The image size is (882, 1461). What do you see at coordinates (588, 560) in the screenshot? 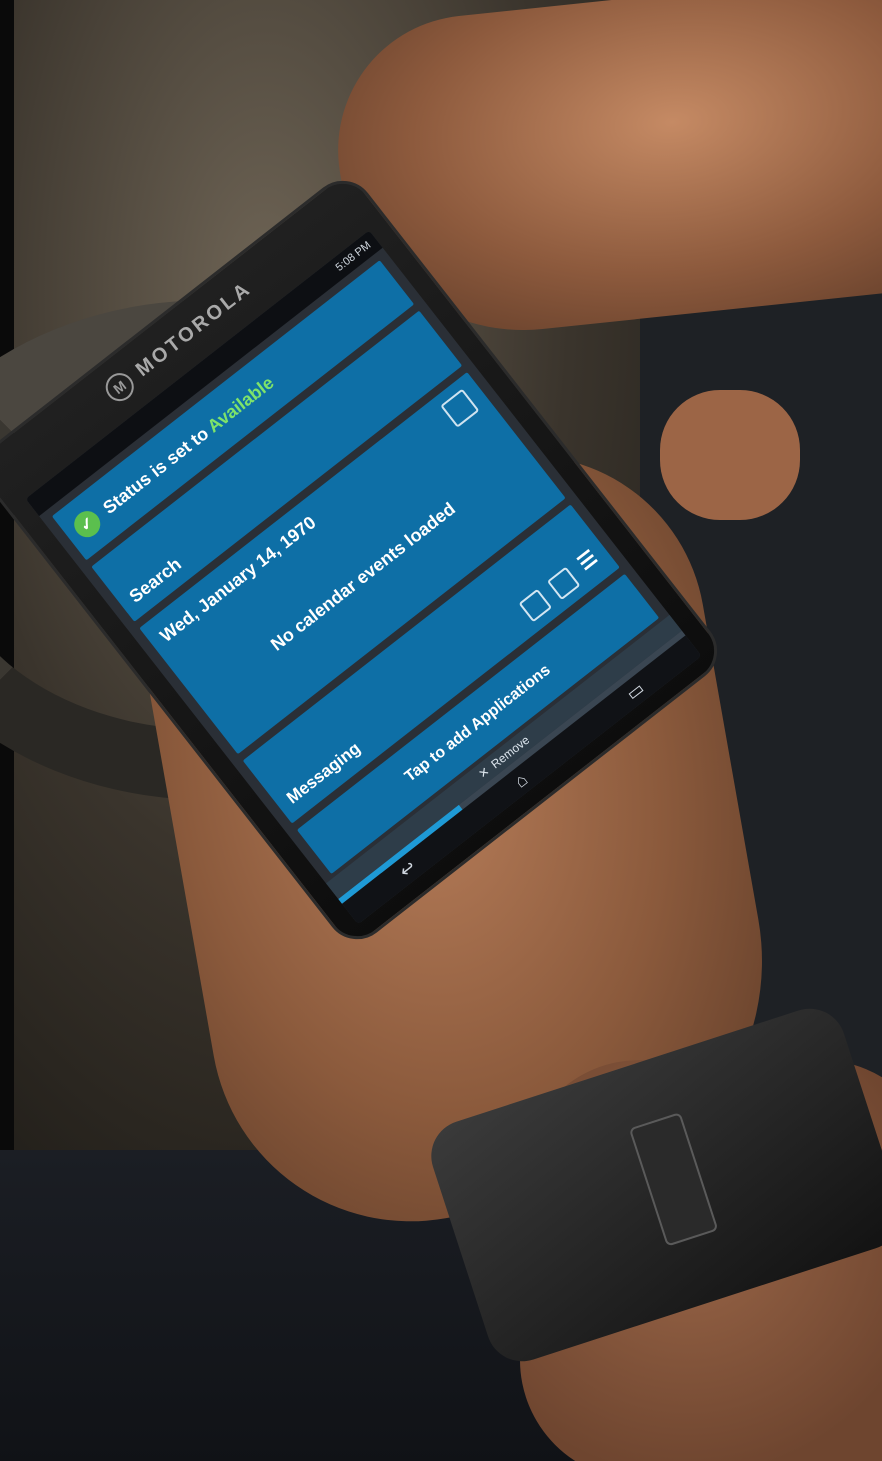
I see `list-icon: ☰` at bounding box center [588, 560].